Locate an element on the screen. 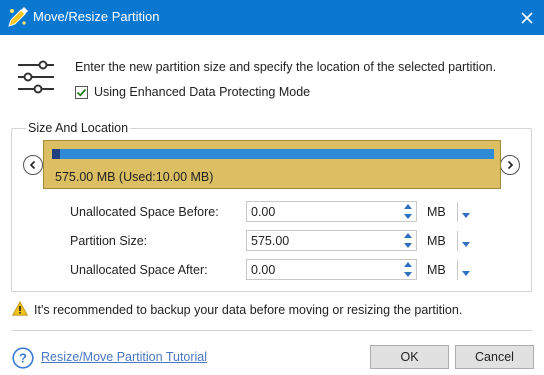 The height and width of the screenshot is (375, 544). checkmark-icon is located at coordinates (81, 92).